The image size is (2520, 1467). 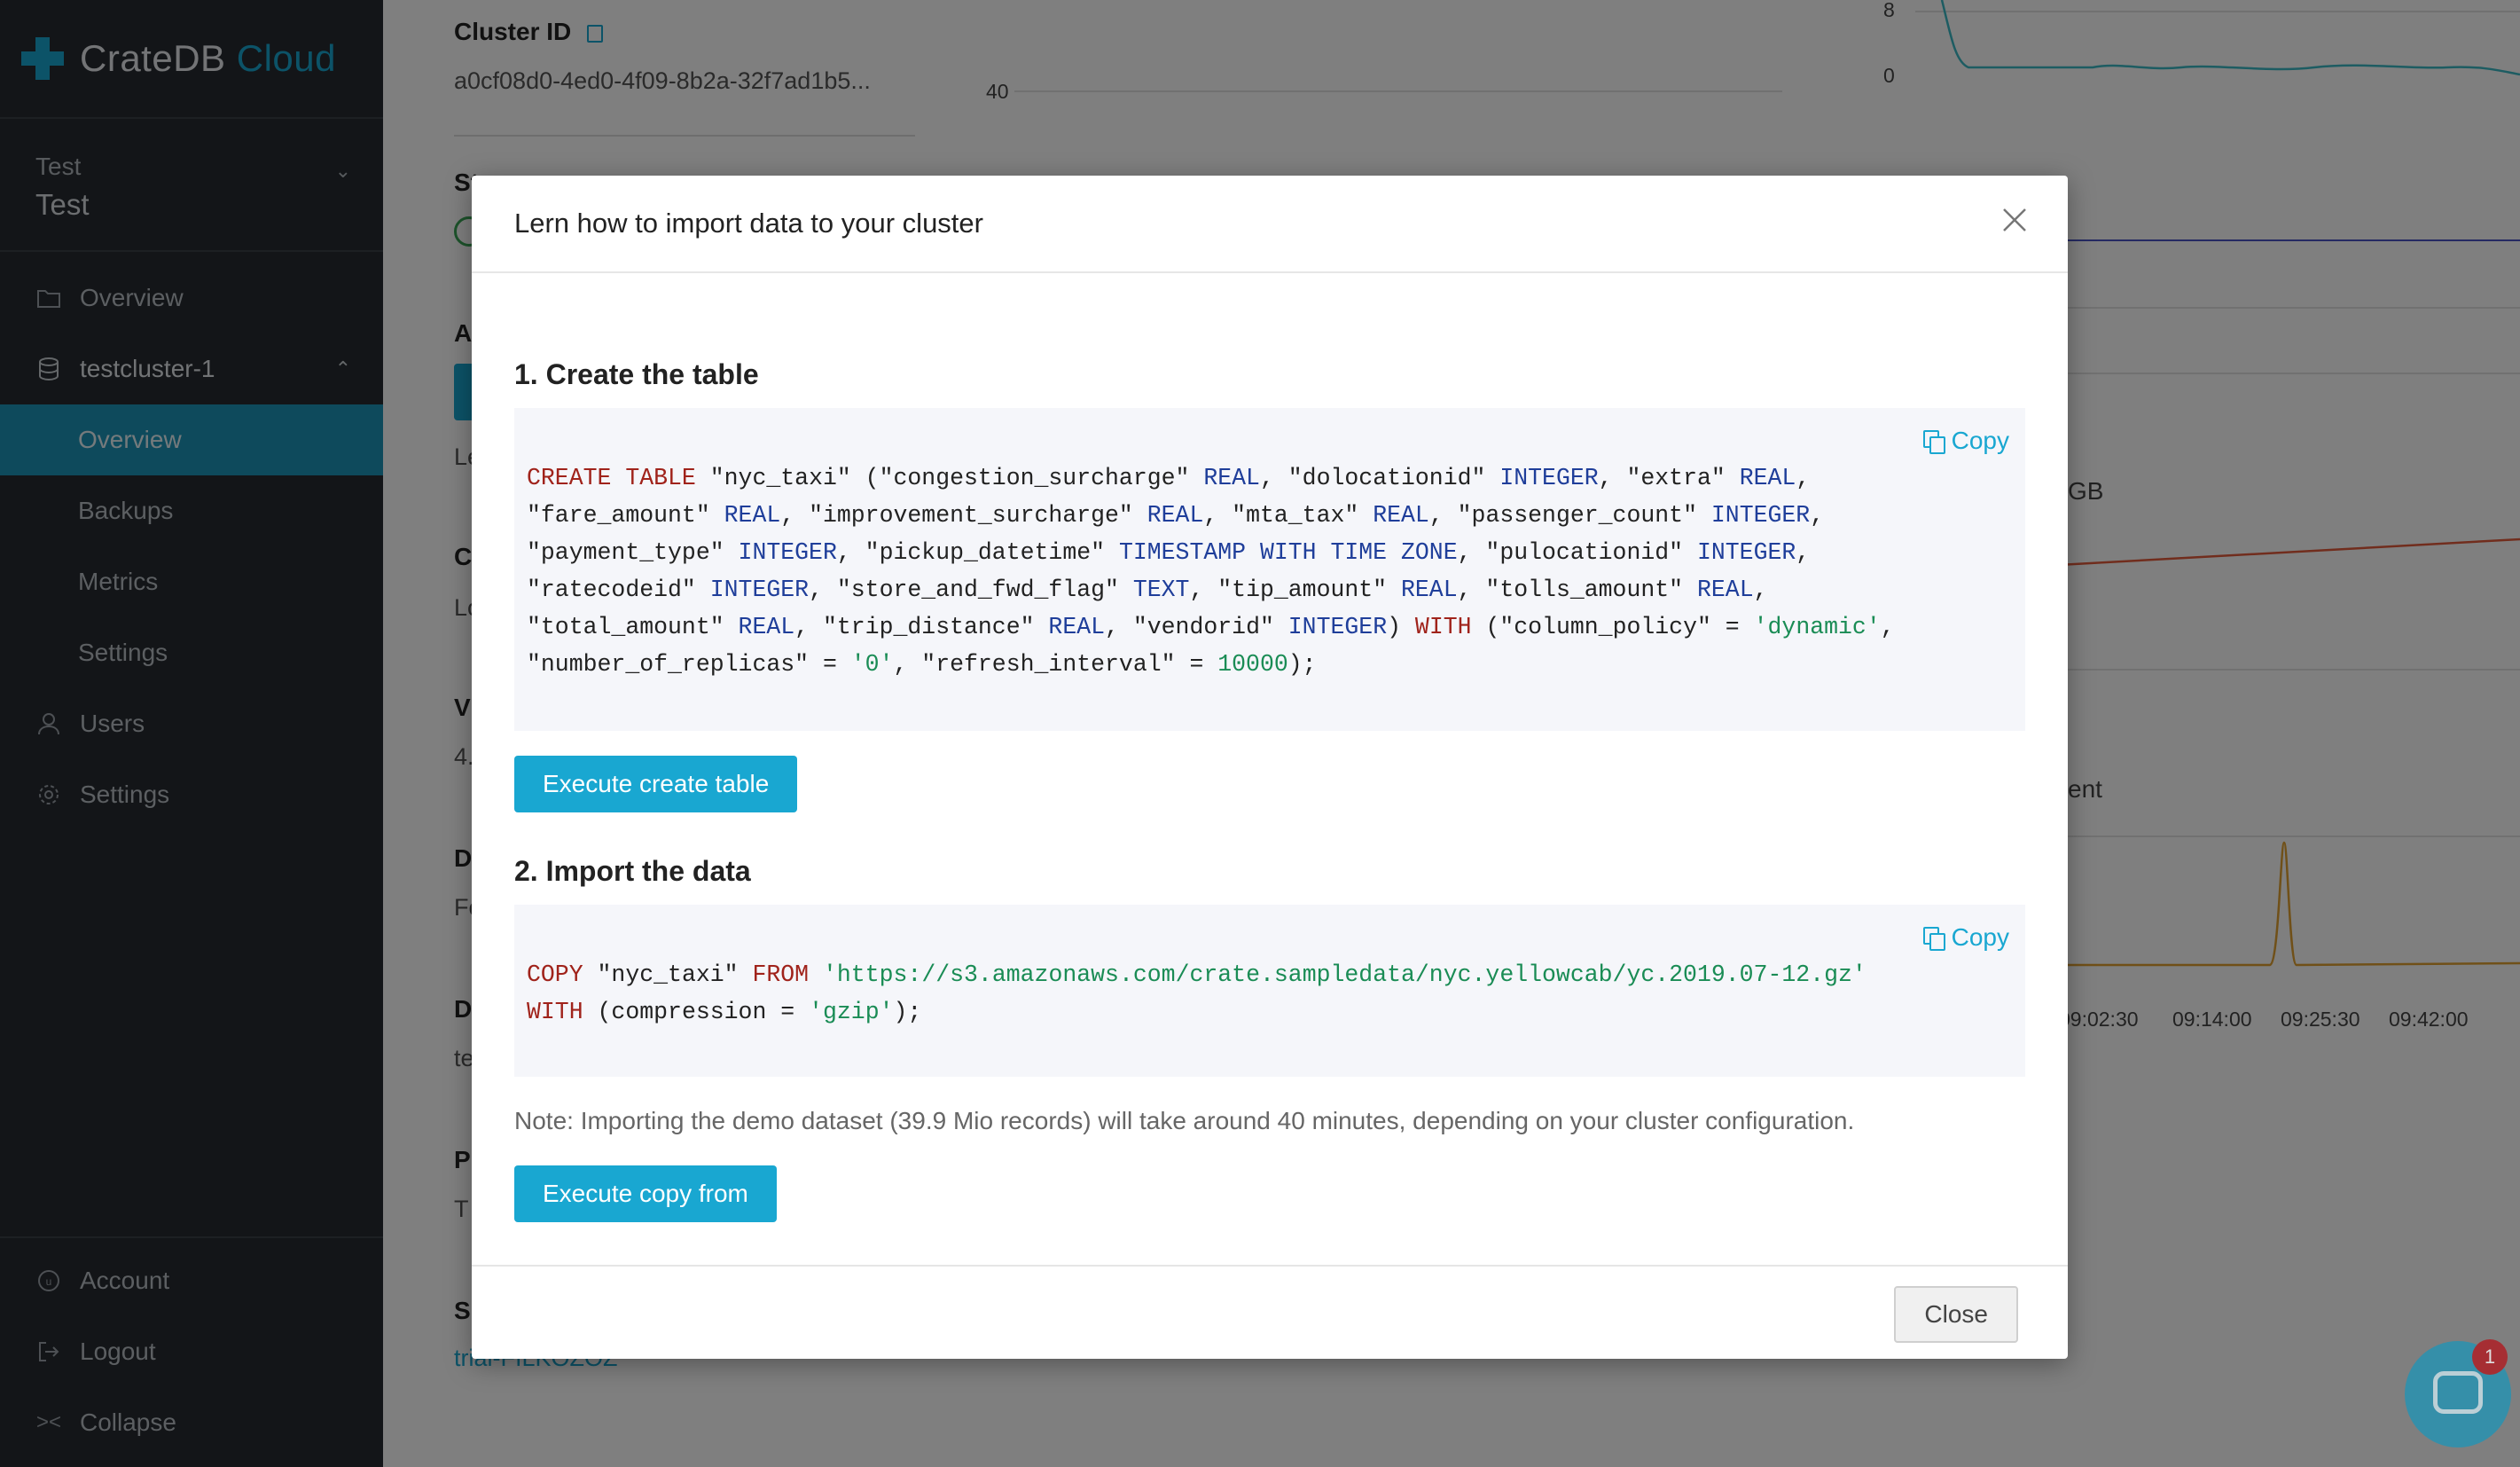 What do you see at coordinates (1270, 1312) in the screenshot?
I see `modal-footer: Close` at bounding box center [1270, 1312].